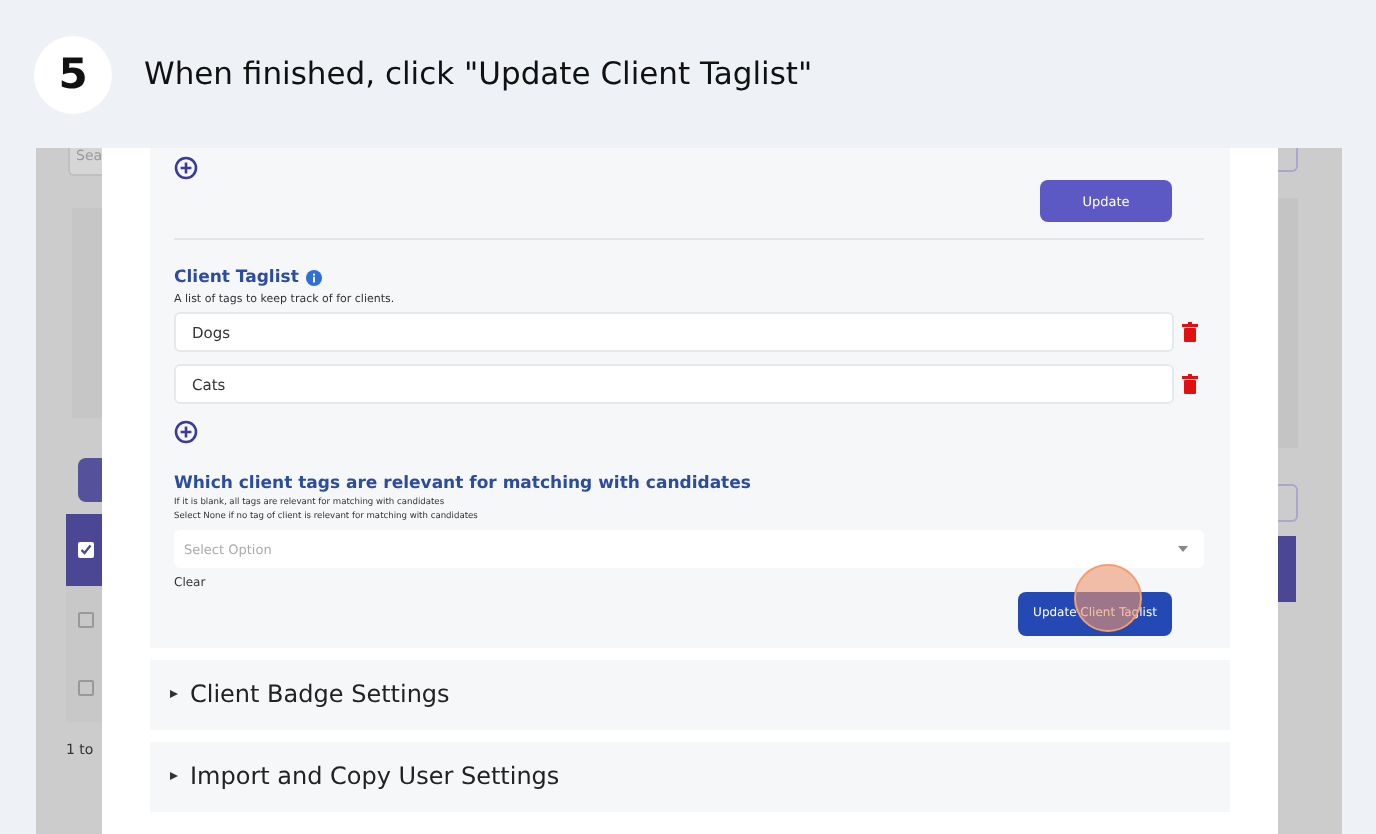 Image resolution: width=1376 pixels, height=834 pixels. What do you see at coordinates (690, 694) in the screenshot?
I see `accordion-header: Client Badge Settings` at bounding box center [690, 694].